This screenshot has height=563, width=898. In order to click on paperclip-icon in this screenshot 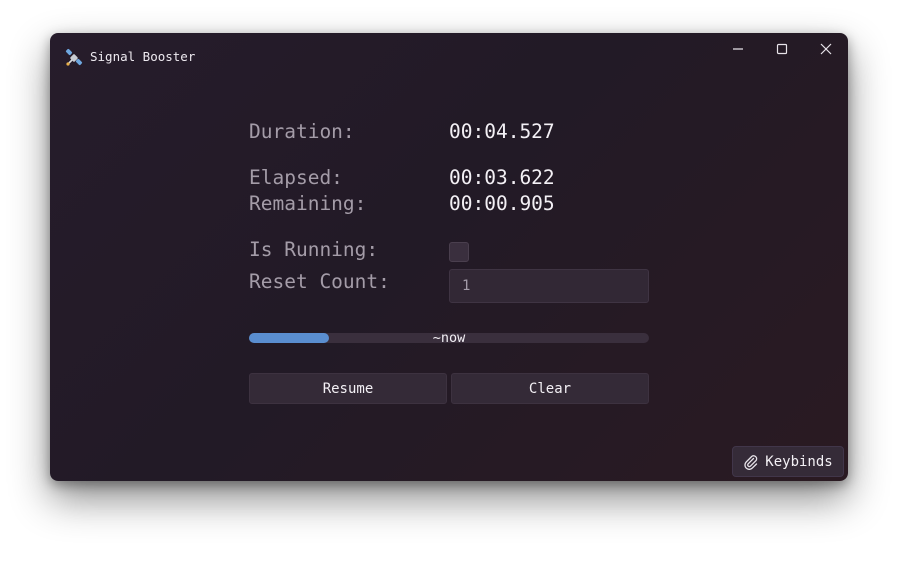, I will do `click(751, 462)`.